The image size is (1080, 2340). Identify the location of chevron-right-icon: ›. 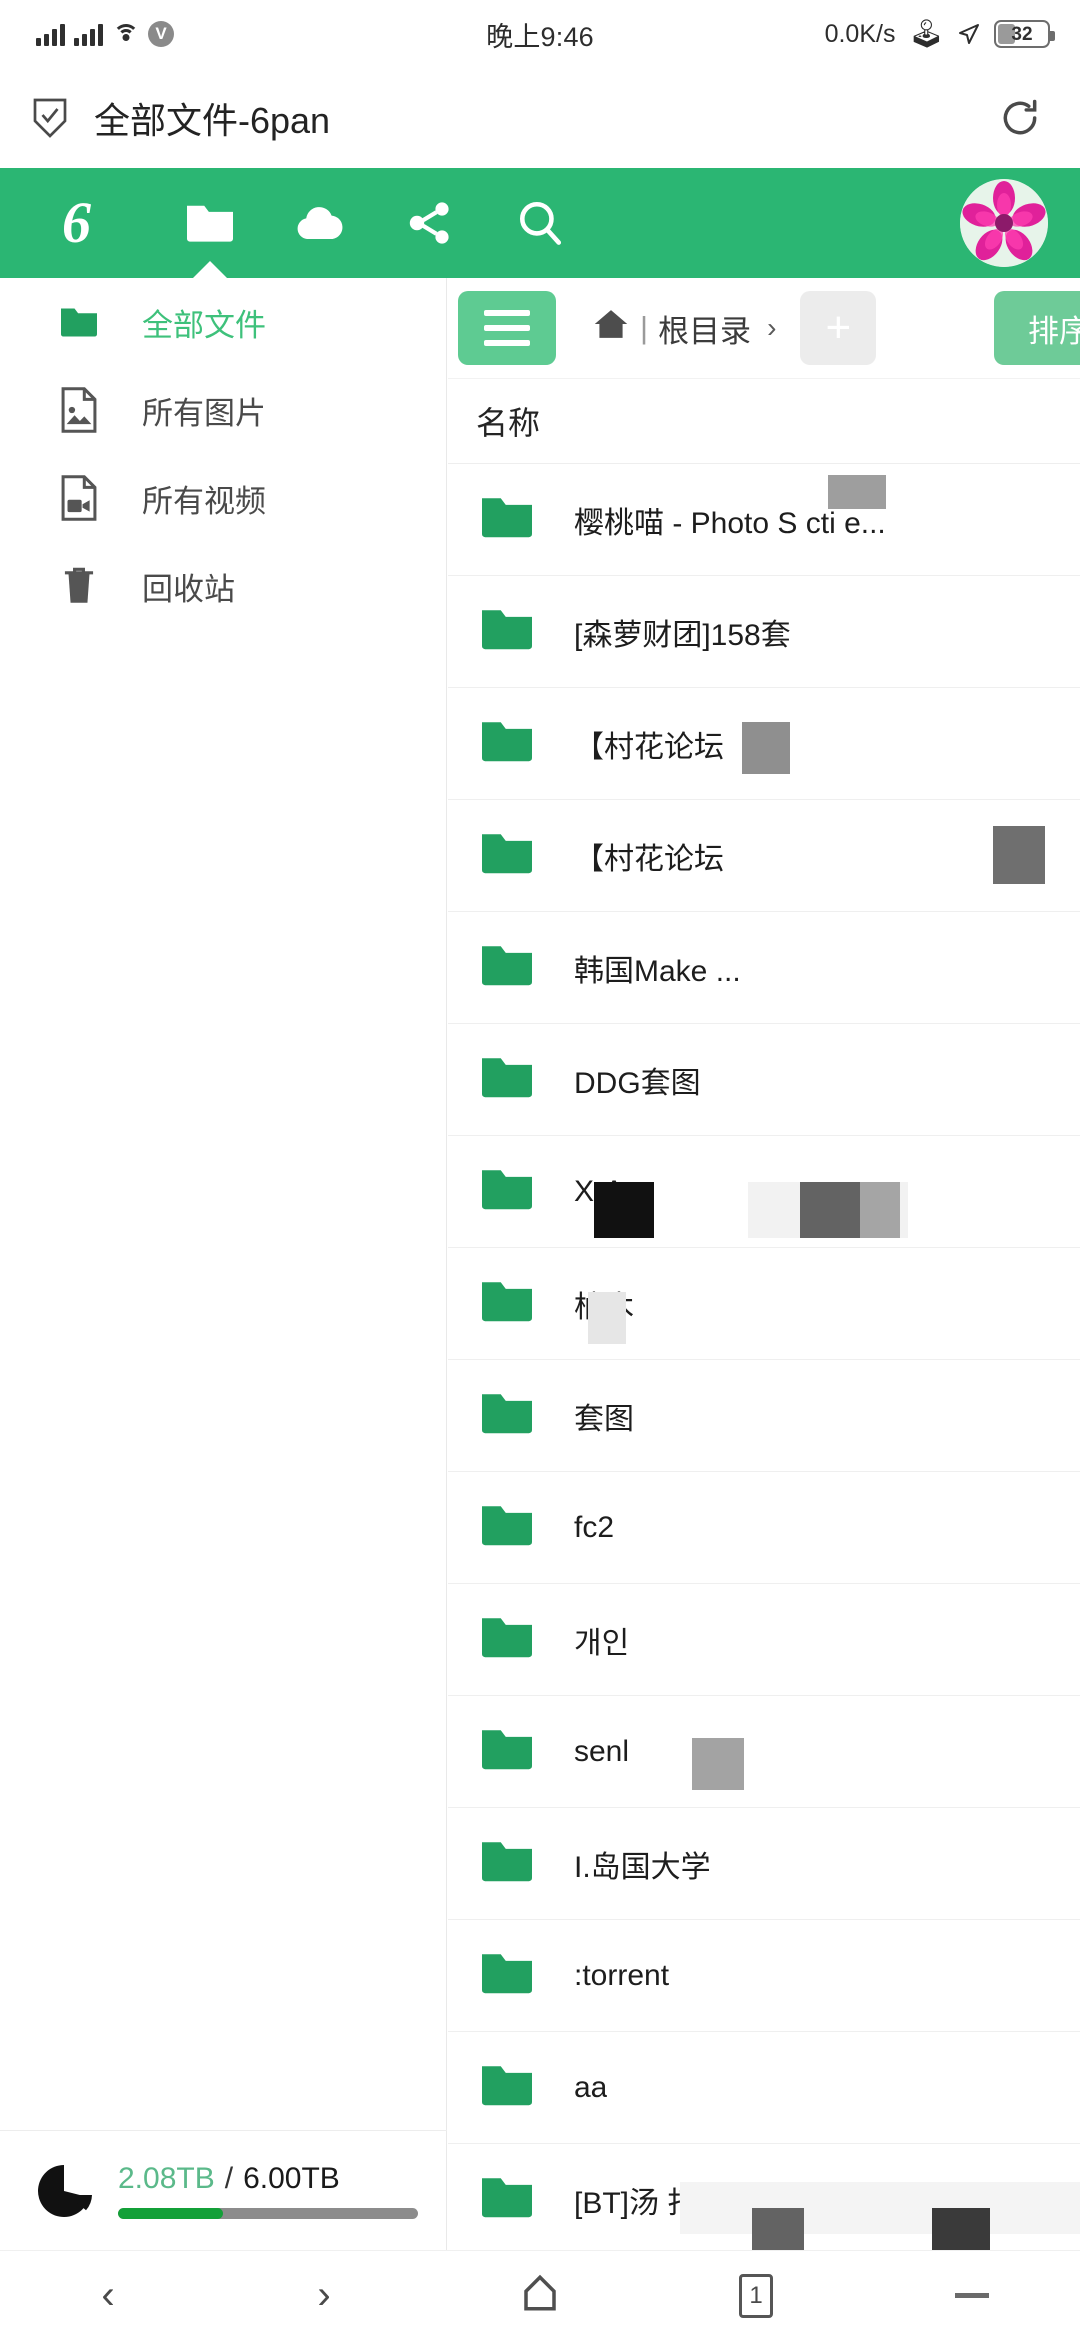
(324, 2295).